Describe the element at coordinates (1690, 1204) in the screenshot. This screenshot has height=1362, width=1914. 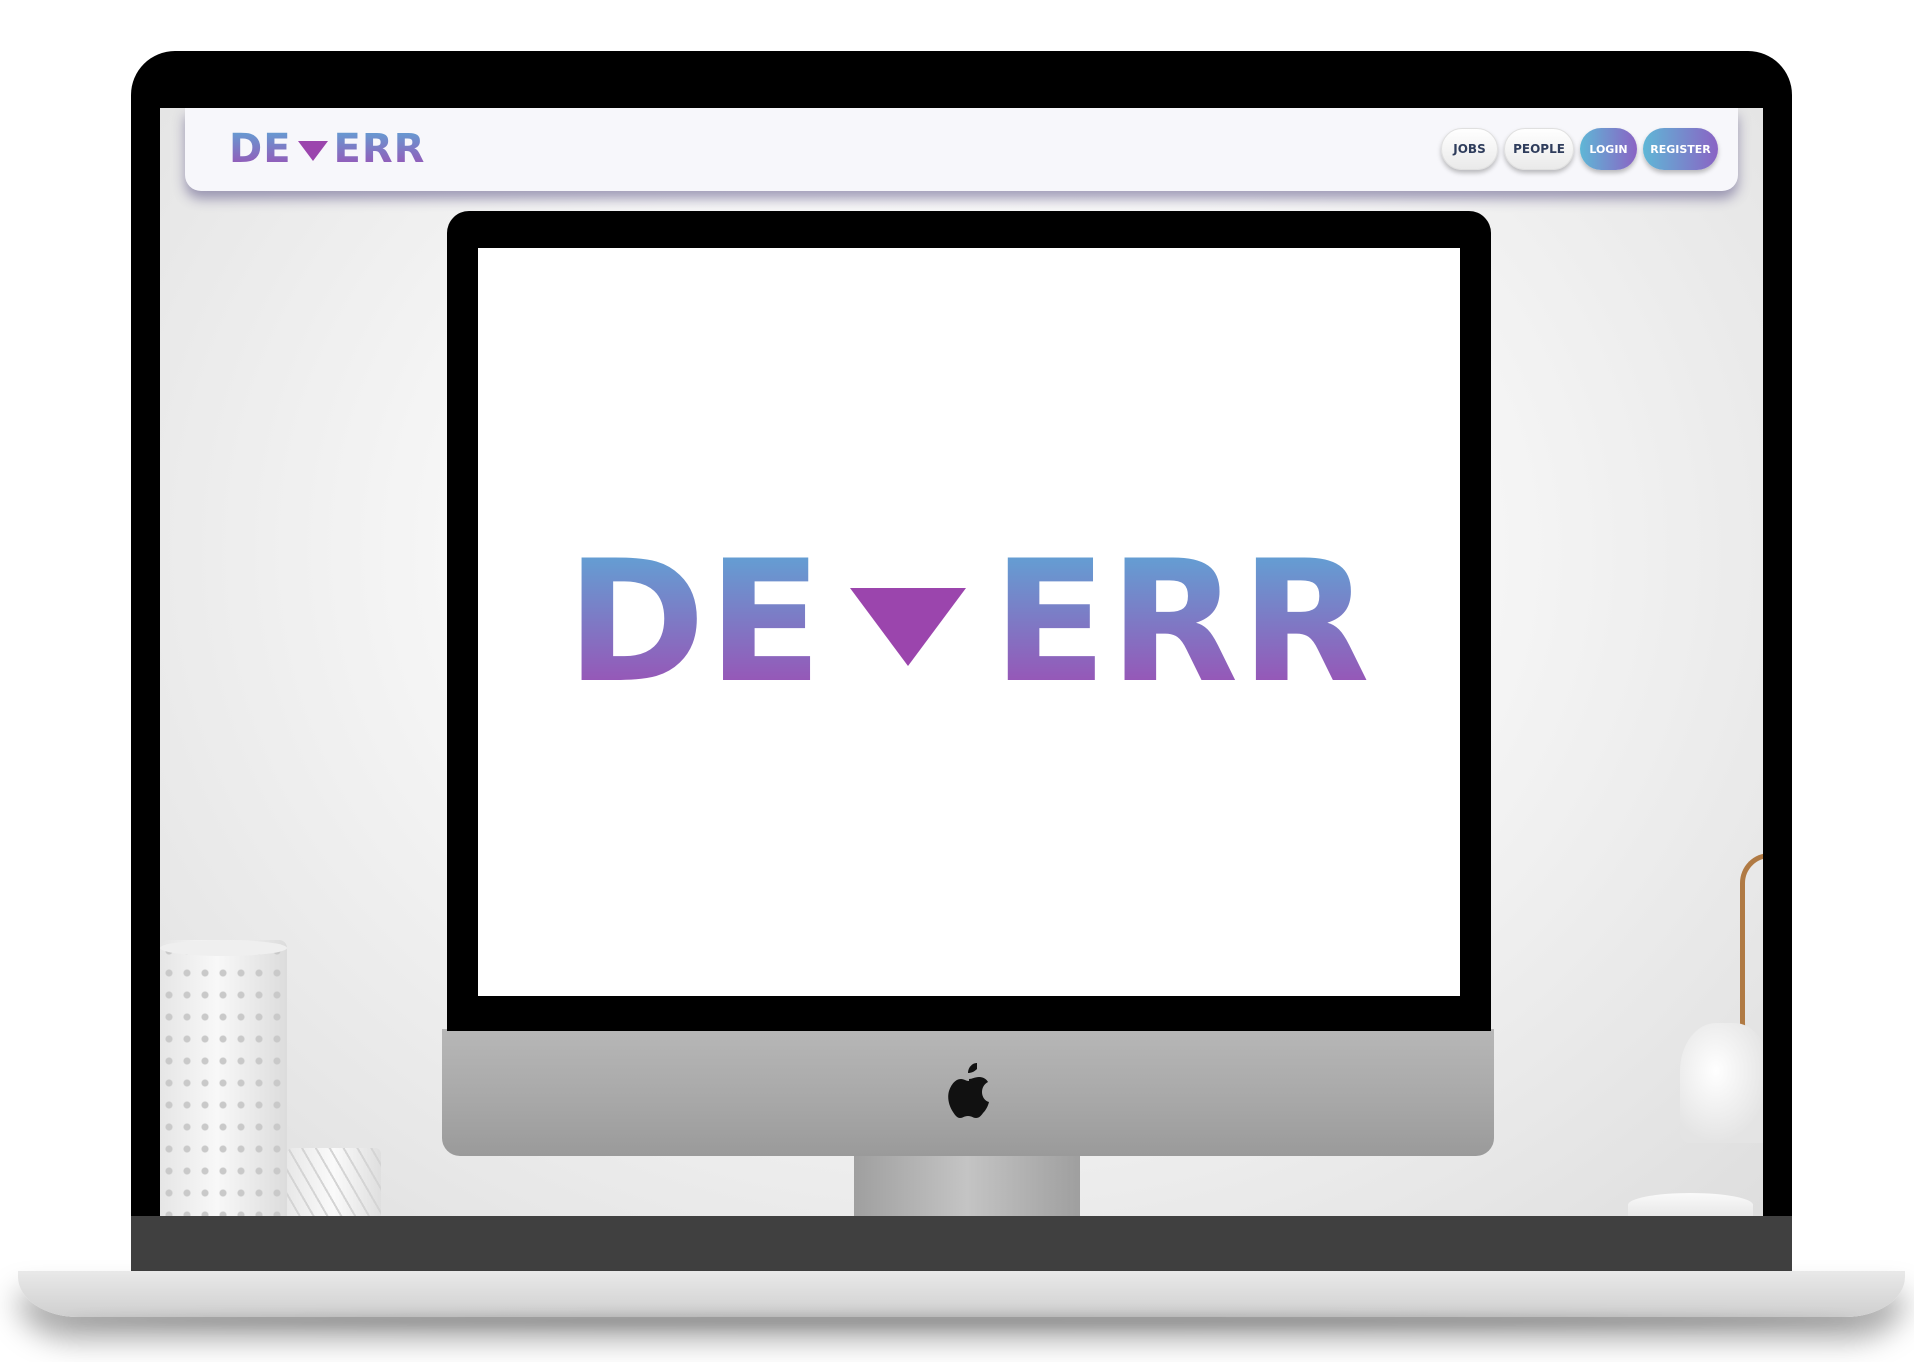
I see `cup` at that location.